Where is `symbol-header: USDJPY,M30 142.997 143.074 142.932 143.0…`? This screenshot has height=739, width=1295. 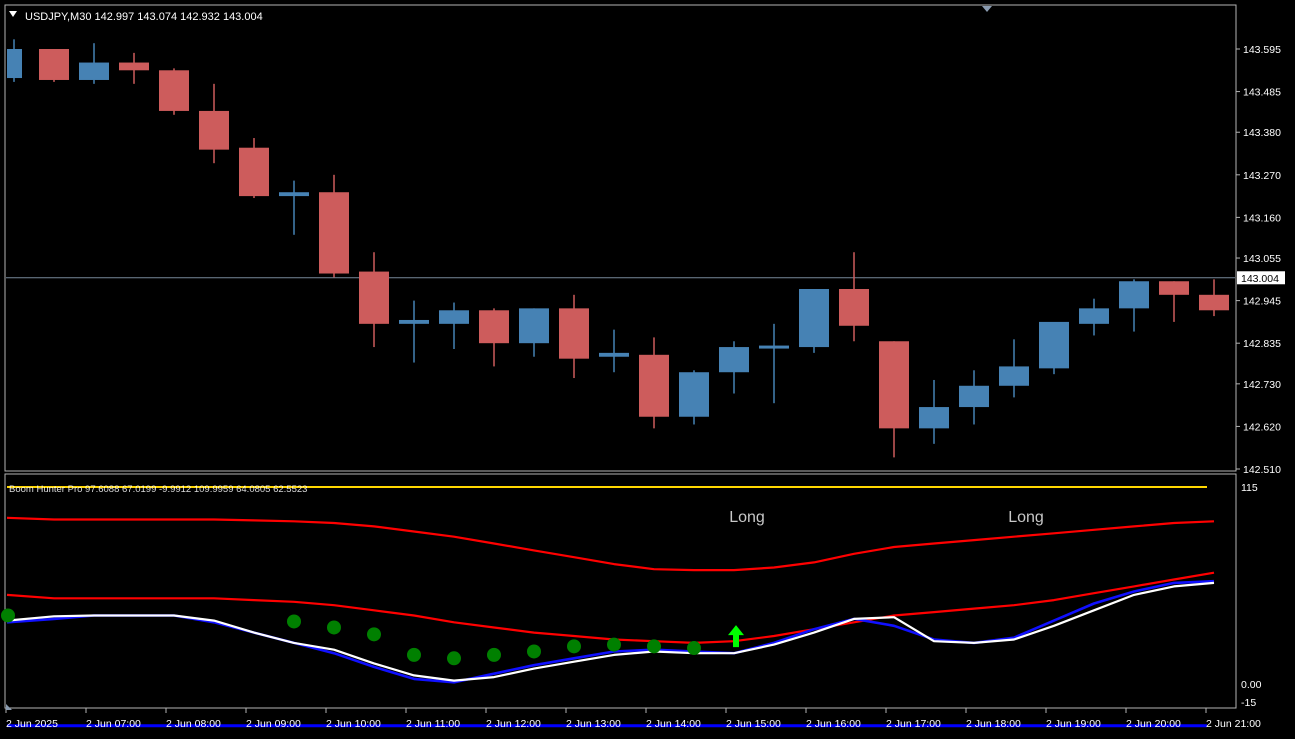
symbol-header: USDJPY,M30 142.997 143.074 142.932 143.0… is located at coordinates (144, 17).